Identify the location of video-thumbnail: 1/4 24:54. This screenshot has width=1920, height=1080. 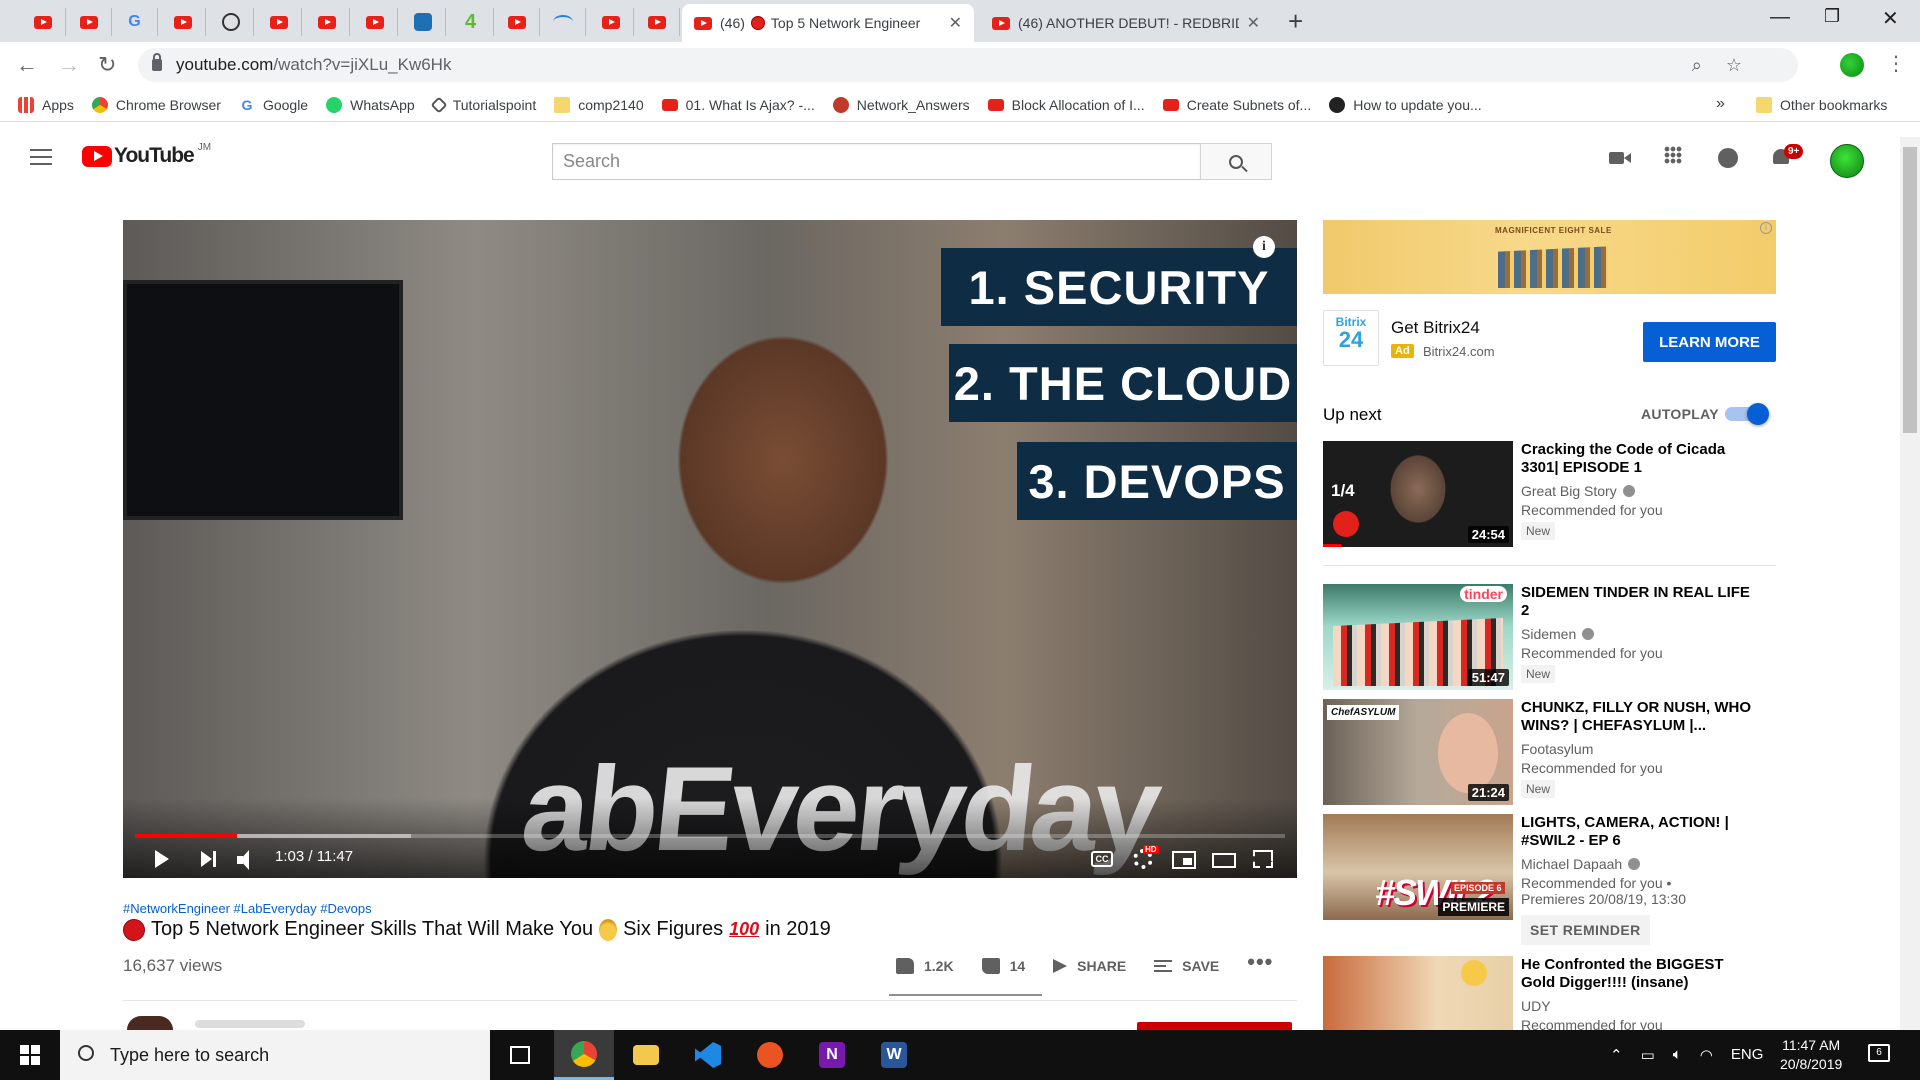
(1418, 494).